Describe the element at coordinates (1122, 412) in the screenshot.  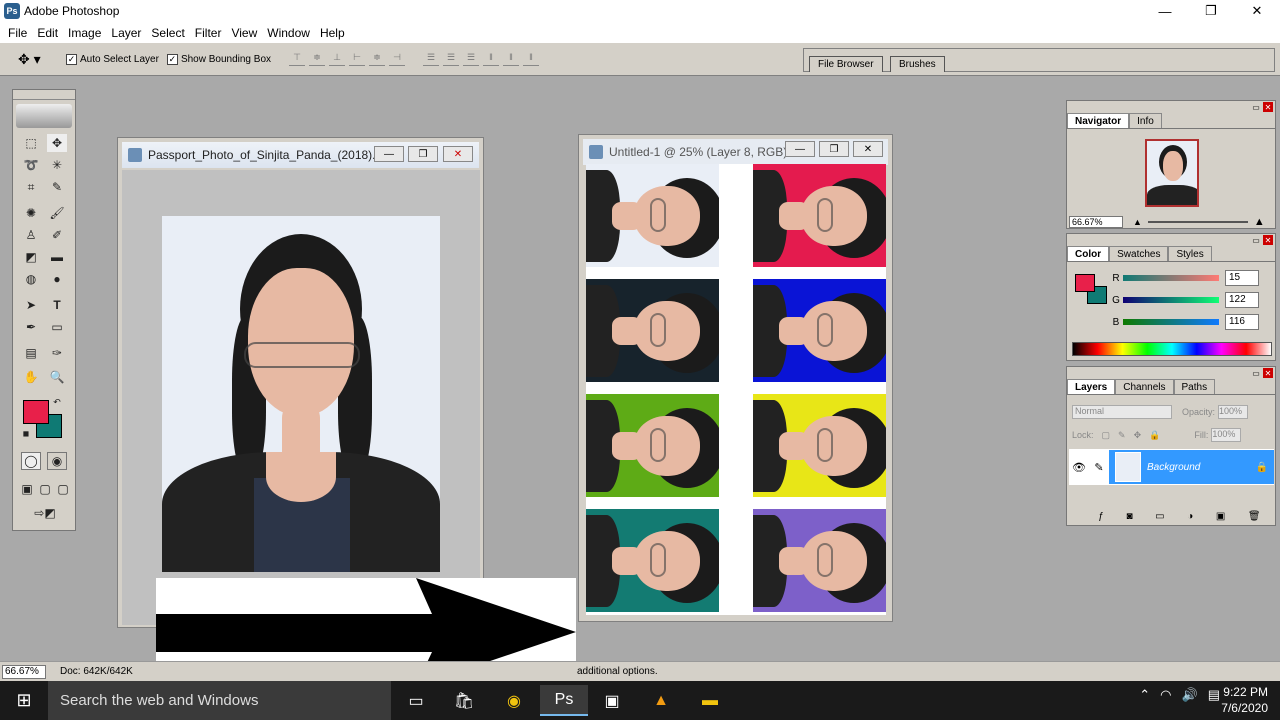
I see `blend-mode-select: Normal` at that location.